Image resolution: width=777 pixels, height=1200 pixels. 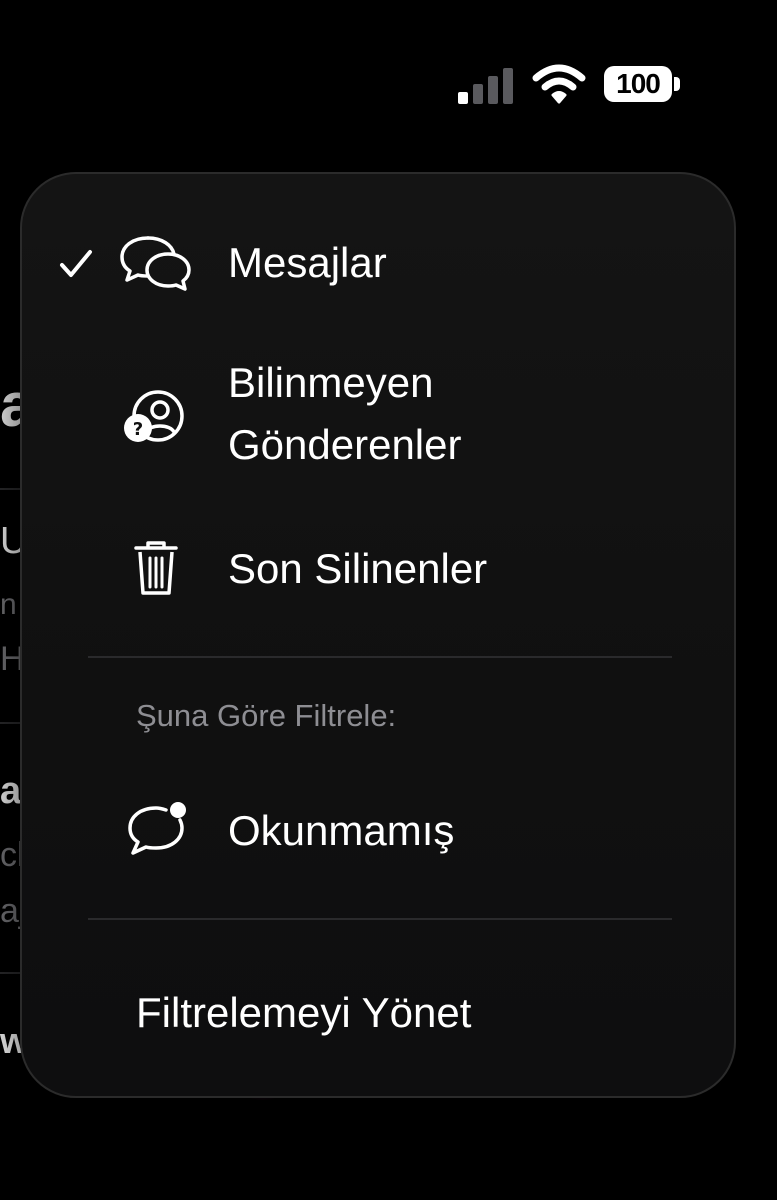 What do you see at coordinates (307, 262) in the screenshot?
I see `menu-item-label: Mesajlar` at bounding box center [307, 262].